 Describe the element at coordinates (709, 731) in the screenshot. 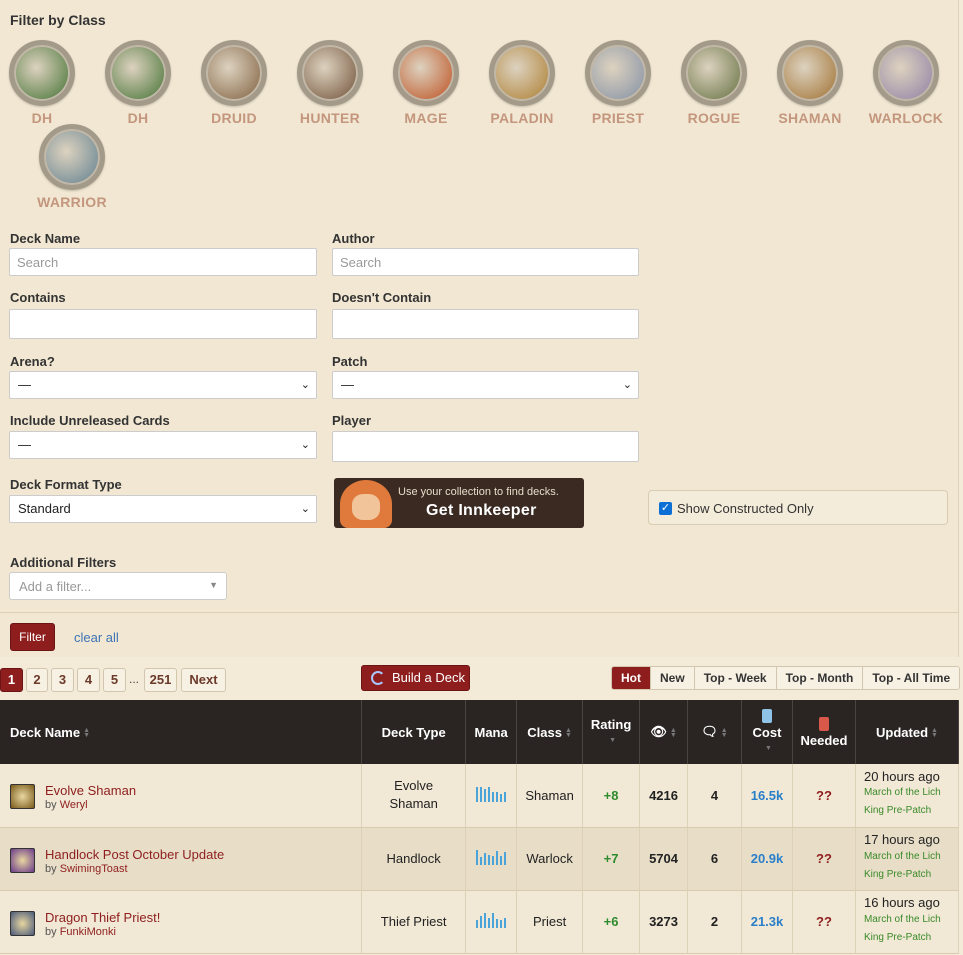

I see `comment-icon: 🗨` at that location.